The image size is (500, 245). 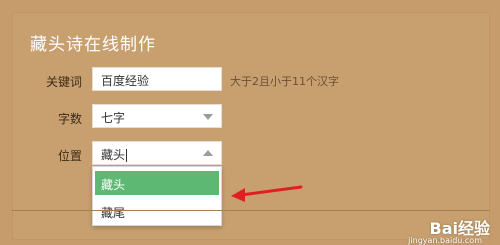 I want to click on keyword-input-value: 百度经验, so click(x=125, y=81).